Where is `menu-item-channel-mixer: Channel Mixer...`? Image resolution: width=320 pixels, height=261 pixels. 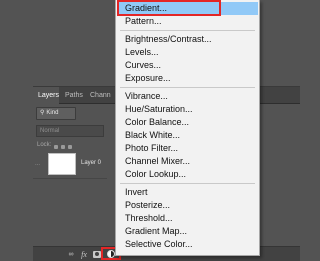
menu-item-channel-mixer: Channel Mixer... is located at coordinates (187, 161).